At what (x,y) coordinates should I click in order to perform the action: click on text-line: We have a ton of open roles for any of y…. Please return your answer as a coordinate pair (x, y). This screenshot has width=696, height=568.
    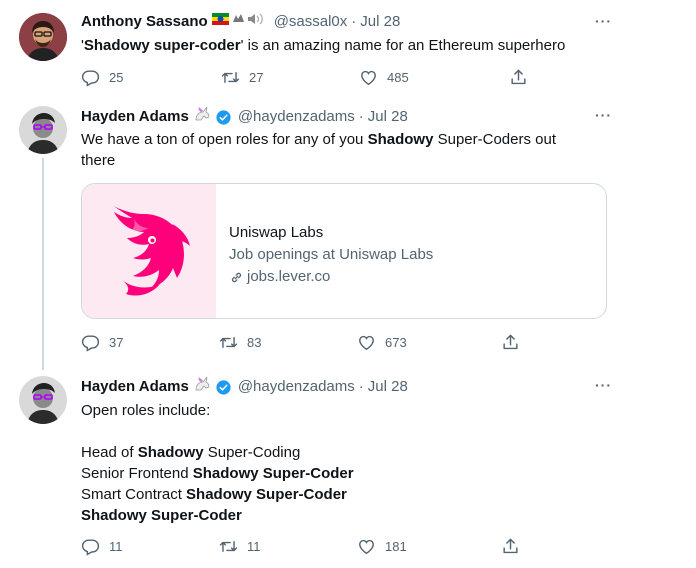
    Looking at the image, I should click on (341, 139).